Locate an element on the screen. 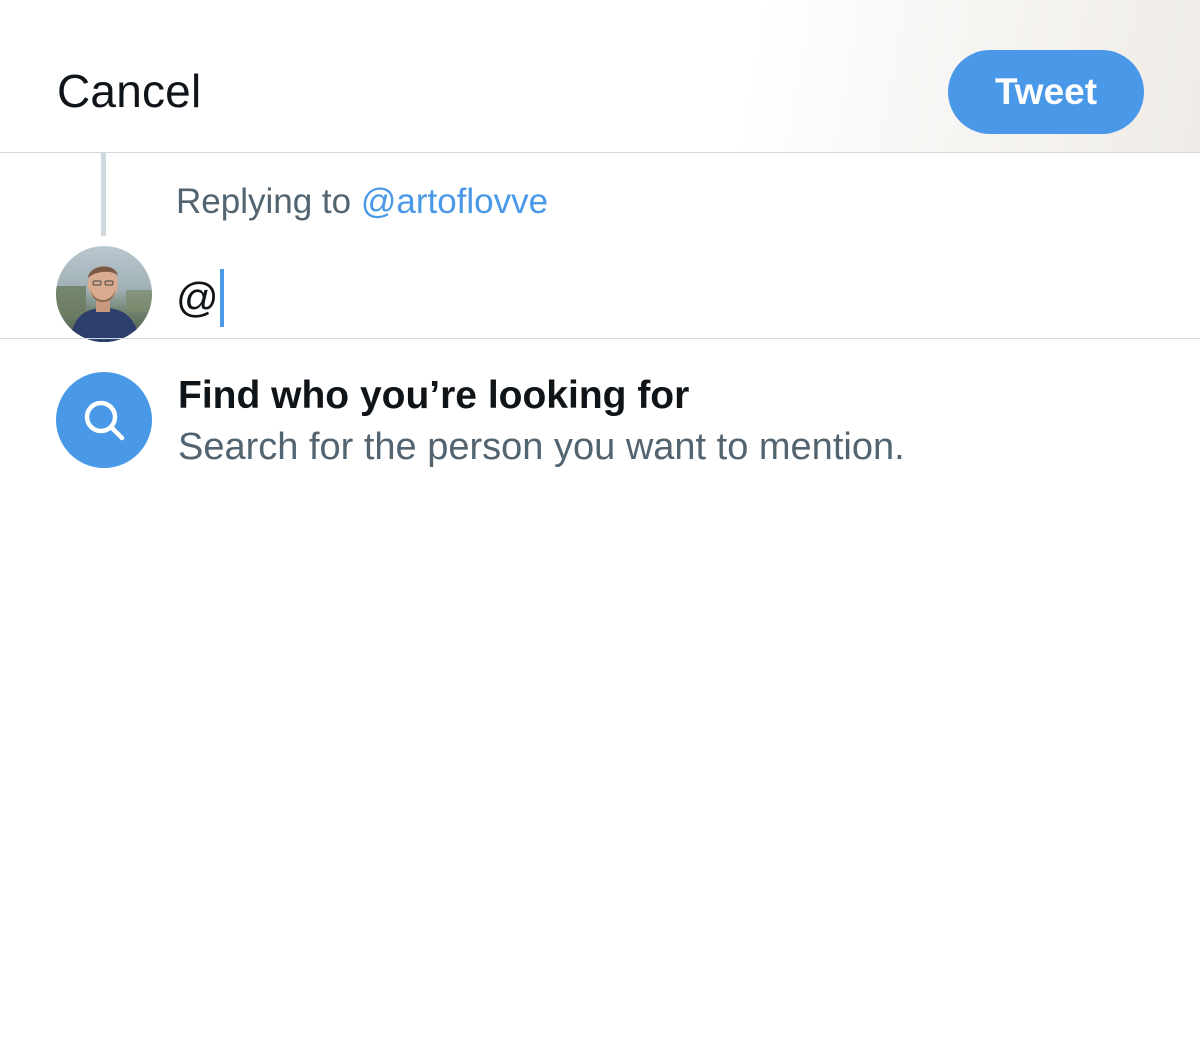 The width and height of the screenshot is (1200, 1064). replying-to-prefix: Replying to is located at coordinates (268, 201).